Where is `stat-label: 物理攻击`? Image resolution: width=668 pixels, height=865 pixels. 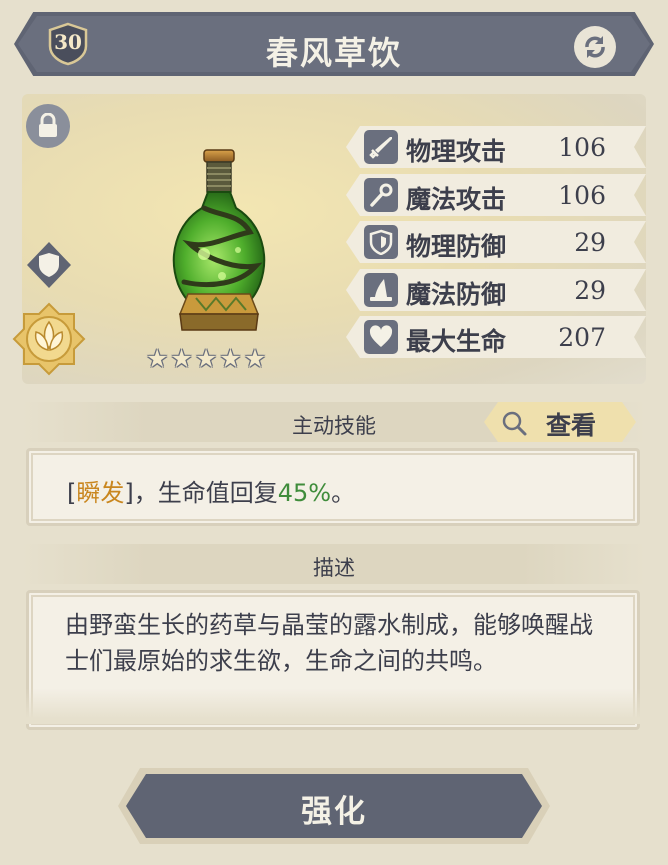 stat-label: 物理攻击 is located at coordinates (456, 151).